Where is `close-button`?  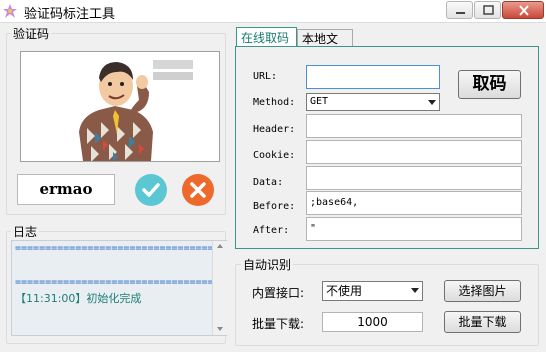 close-button is located at coordinates (523, 10).